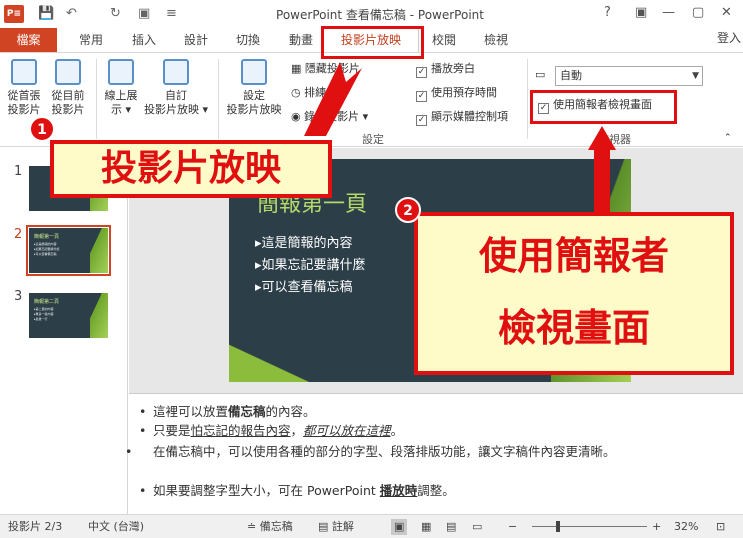 The height and width of the screenshot is (538, 743). I want to click on callout-slideshow: 投影片放映, so click(191, 169).